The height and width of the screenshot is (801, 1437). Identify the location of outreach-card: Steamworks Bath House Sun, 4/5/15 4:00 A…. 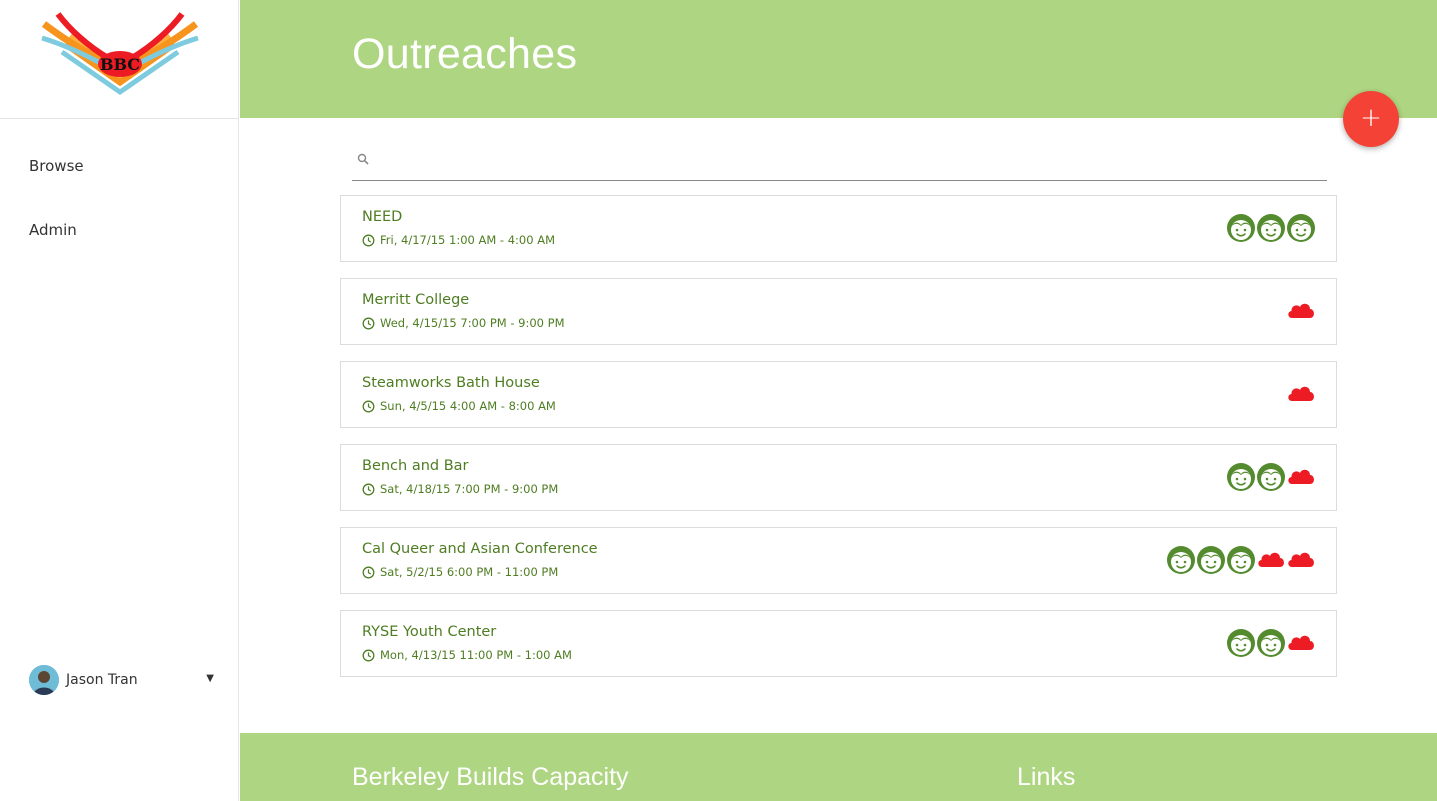
(838, 394).